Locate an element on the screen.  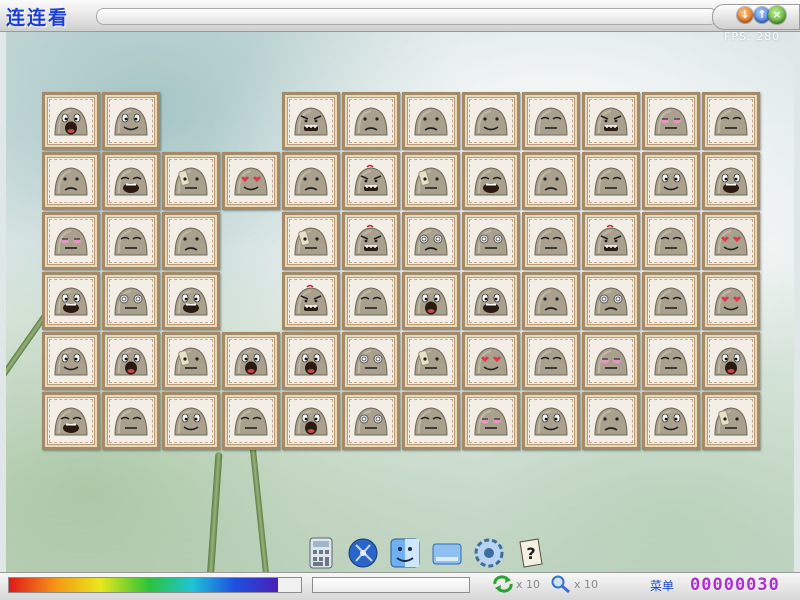
time-bar-fill is located at coordinates (143, 585).